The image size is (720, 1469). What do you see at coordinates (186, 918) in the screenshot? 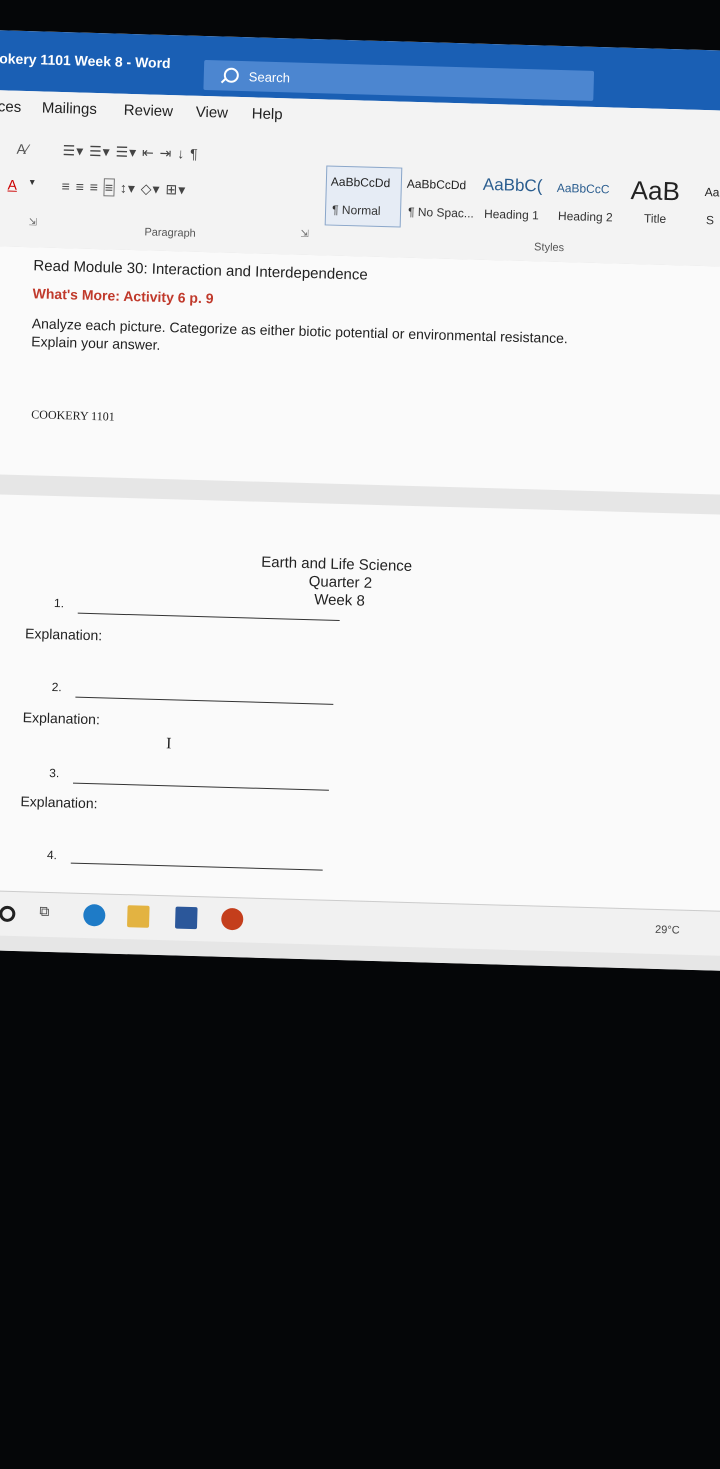
I see `word-icon` at bounding box center [186, 918].